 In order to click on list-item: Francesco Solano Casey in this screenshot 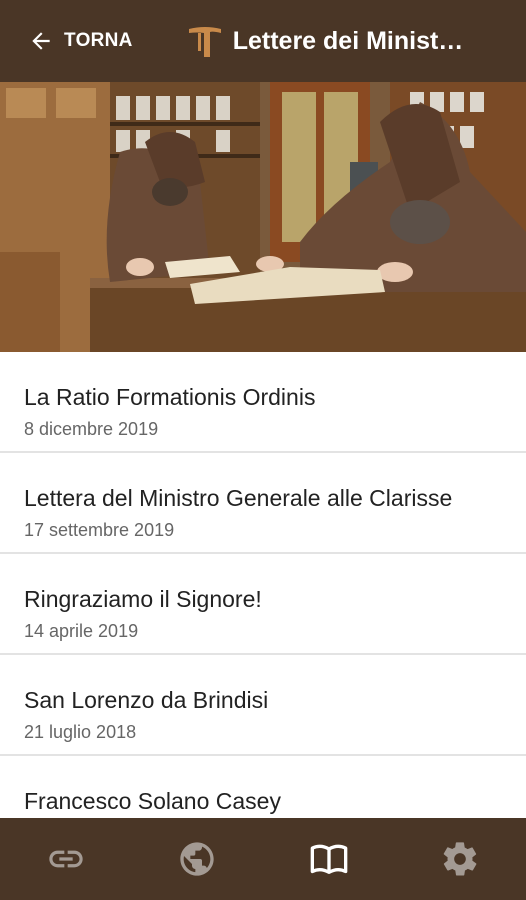, I will do `click(263, 787)`.